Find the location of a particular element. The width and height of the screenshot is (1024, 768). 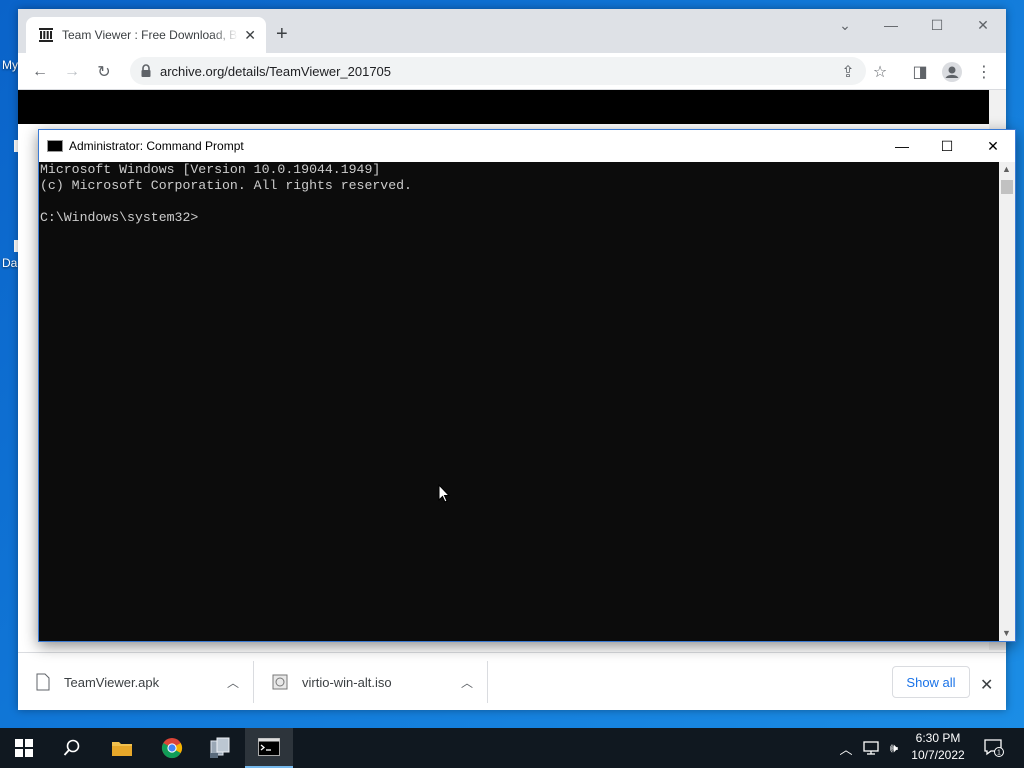

side-panel-icon: ◨ is located at coordinates (920, 72).